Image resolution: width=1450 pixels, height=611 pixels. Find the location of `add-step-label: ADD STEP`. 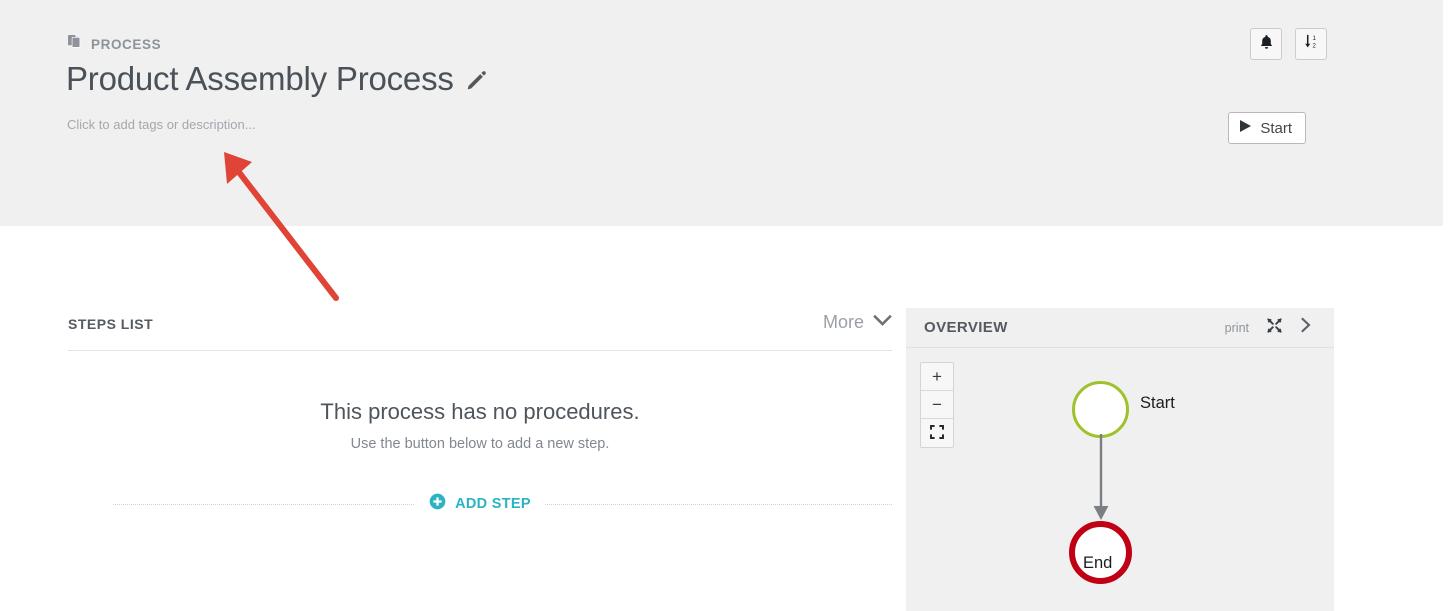

add-step-label: ADD STEP is located at coordinates (493, 504).